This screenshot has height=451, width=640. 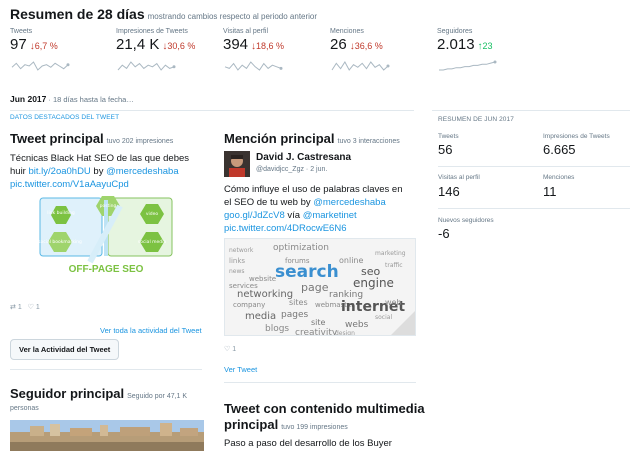 I want to click on stat-value: 2.013, so click(x=456, y=44).